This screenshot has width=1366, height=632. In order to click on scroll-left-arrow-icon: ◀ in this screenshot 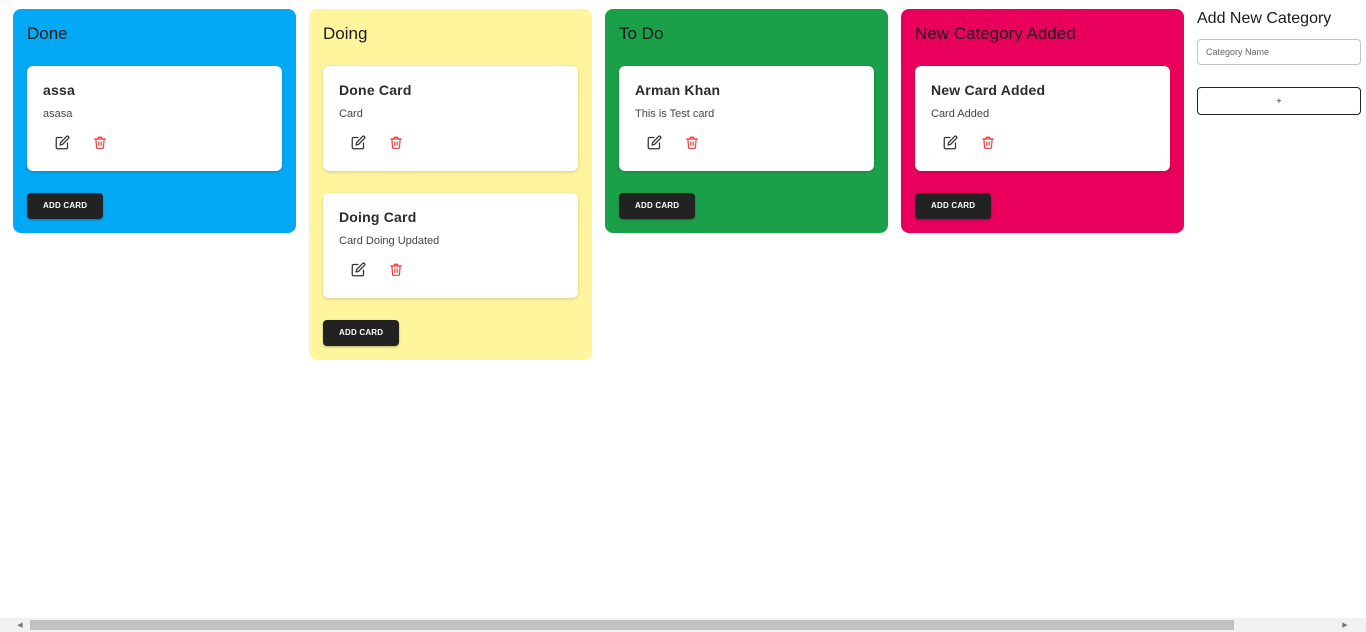, I will do `click(20, 625)`.